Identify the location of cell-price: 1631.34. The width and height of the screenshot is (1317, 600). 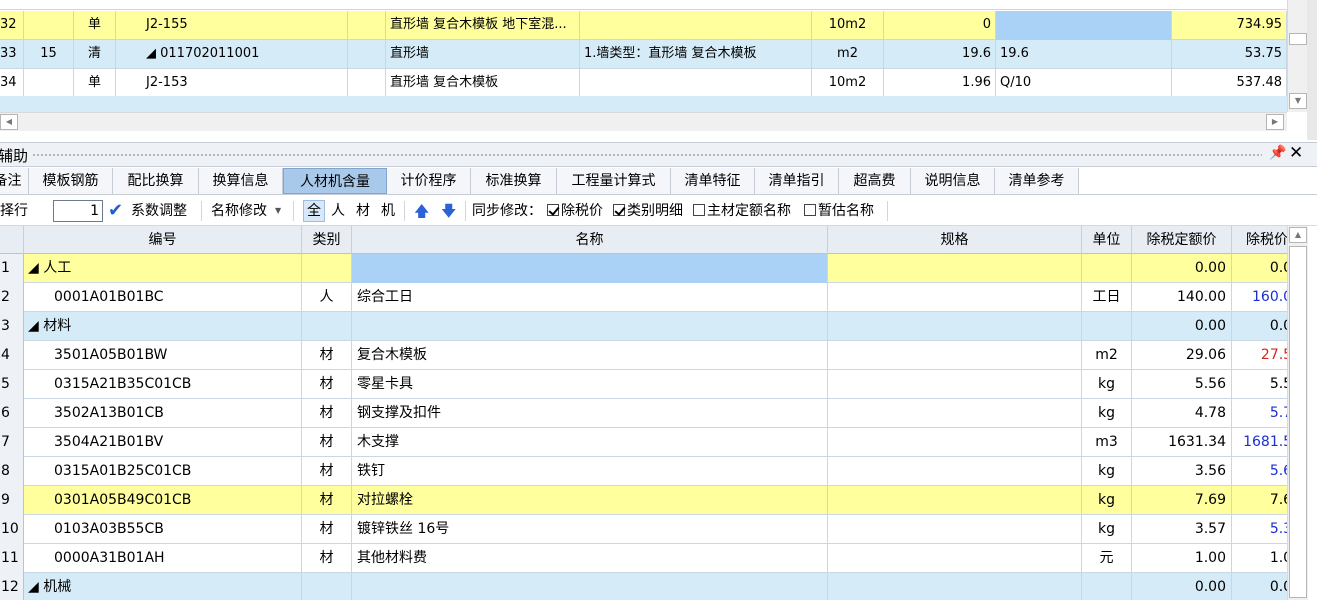
(1182, 442).